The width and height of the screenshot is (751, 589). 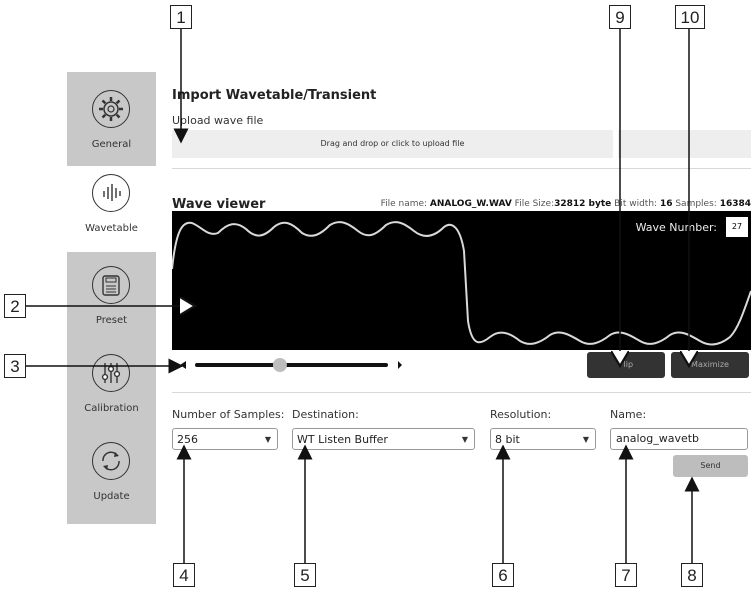 I want to click on callout-10: 10, so click(x=690, y=17).